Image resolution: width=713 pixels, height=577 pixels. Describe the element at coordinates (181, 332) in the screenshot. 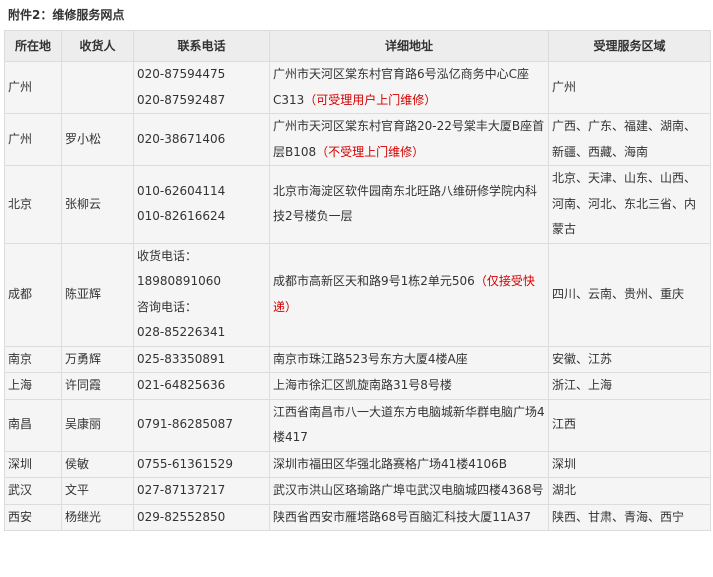

I see `phone-line: 028-85226341` at that location.